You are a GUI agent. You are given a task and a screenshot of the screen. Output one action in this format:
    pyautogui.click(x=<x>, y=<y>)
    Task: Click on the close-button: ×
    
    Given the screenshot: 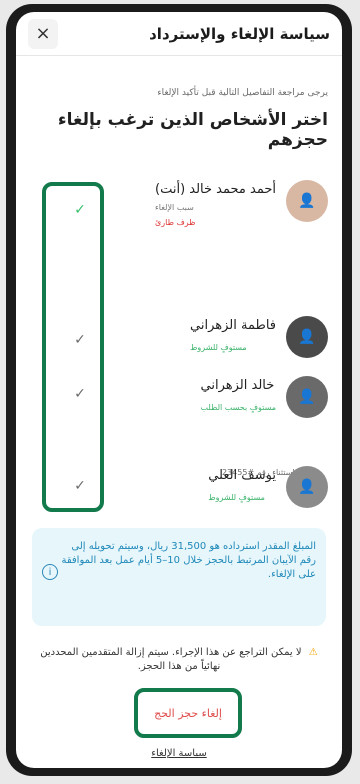 What is the action you would take?
    pyautogui.click(x=43, y=33)
    